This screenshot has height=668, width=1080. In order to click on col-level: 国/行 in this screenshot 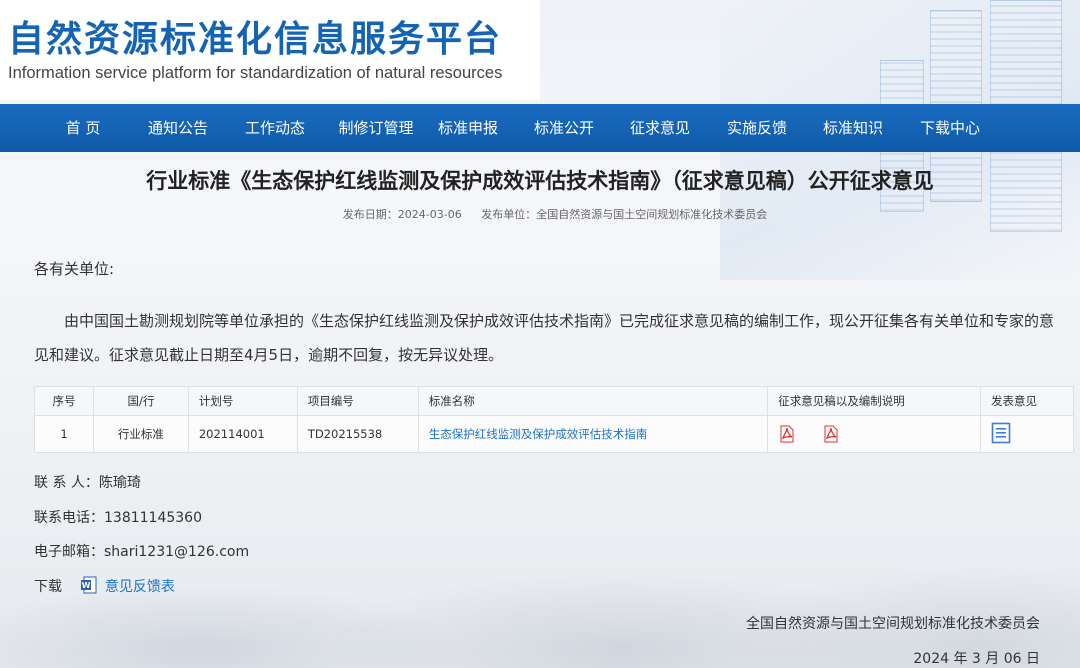, I will do `click(140, 401)`.